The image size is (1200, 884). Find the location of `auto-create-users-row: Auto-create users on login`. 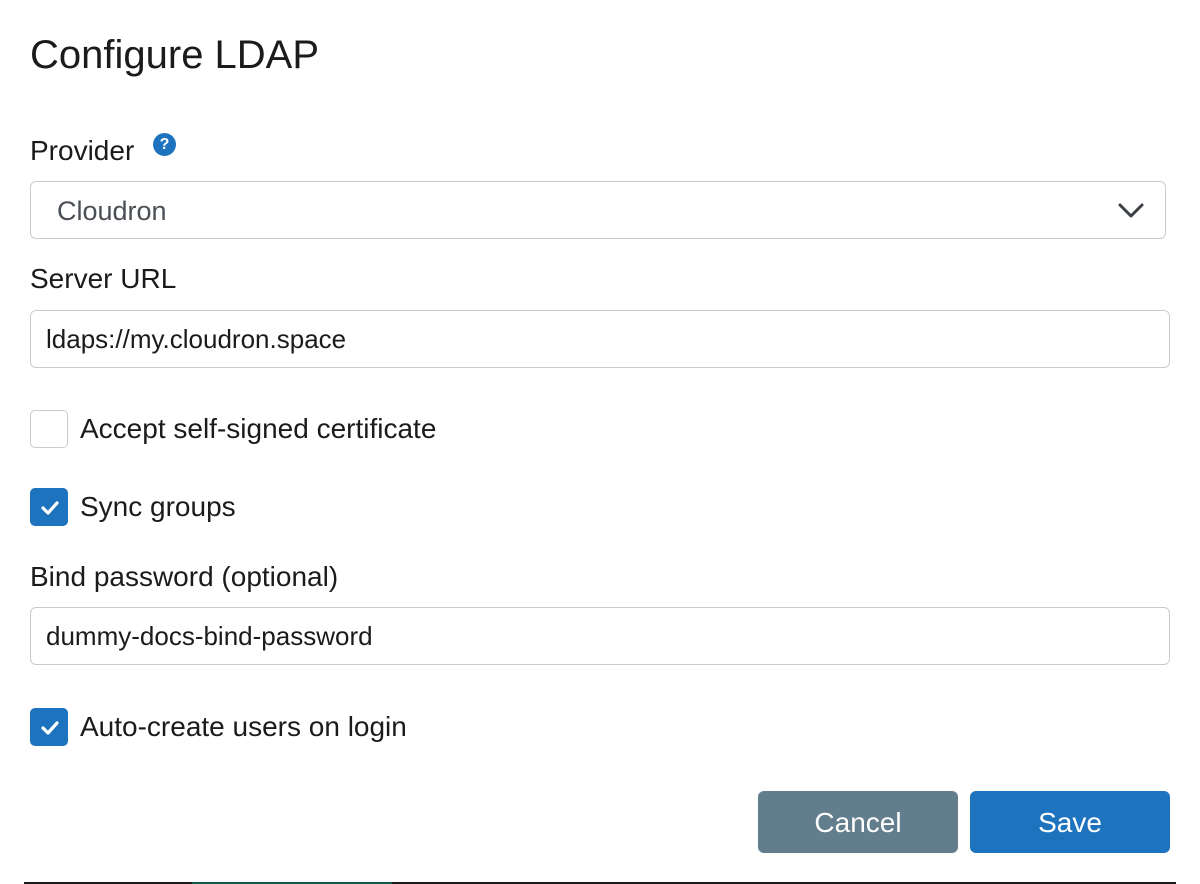

auto-create-users-row: Auto-create users on login is located at coordinates (218, 727).